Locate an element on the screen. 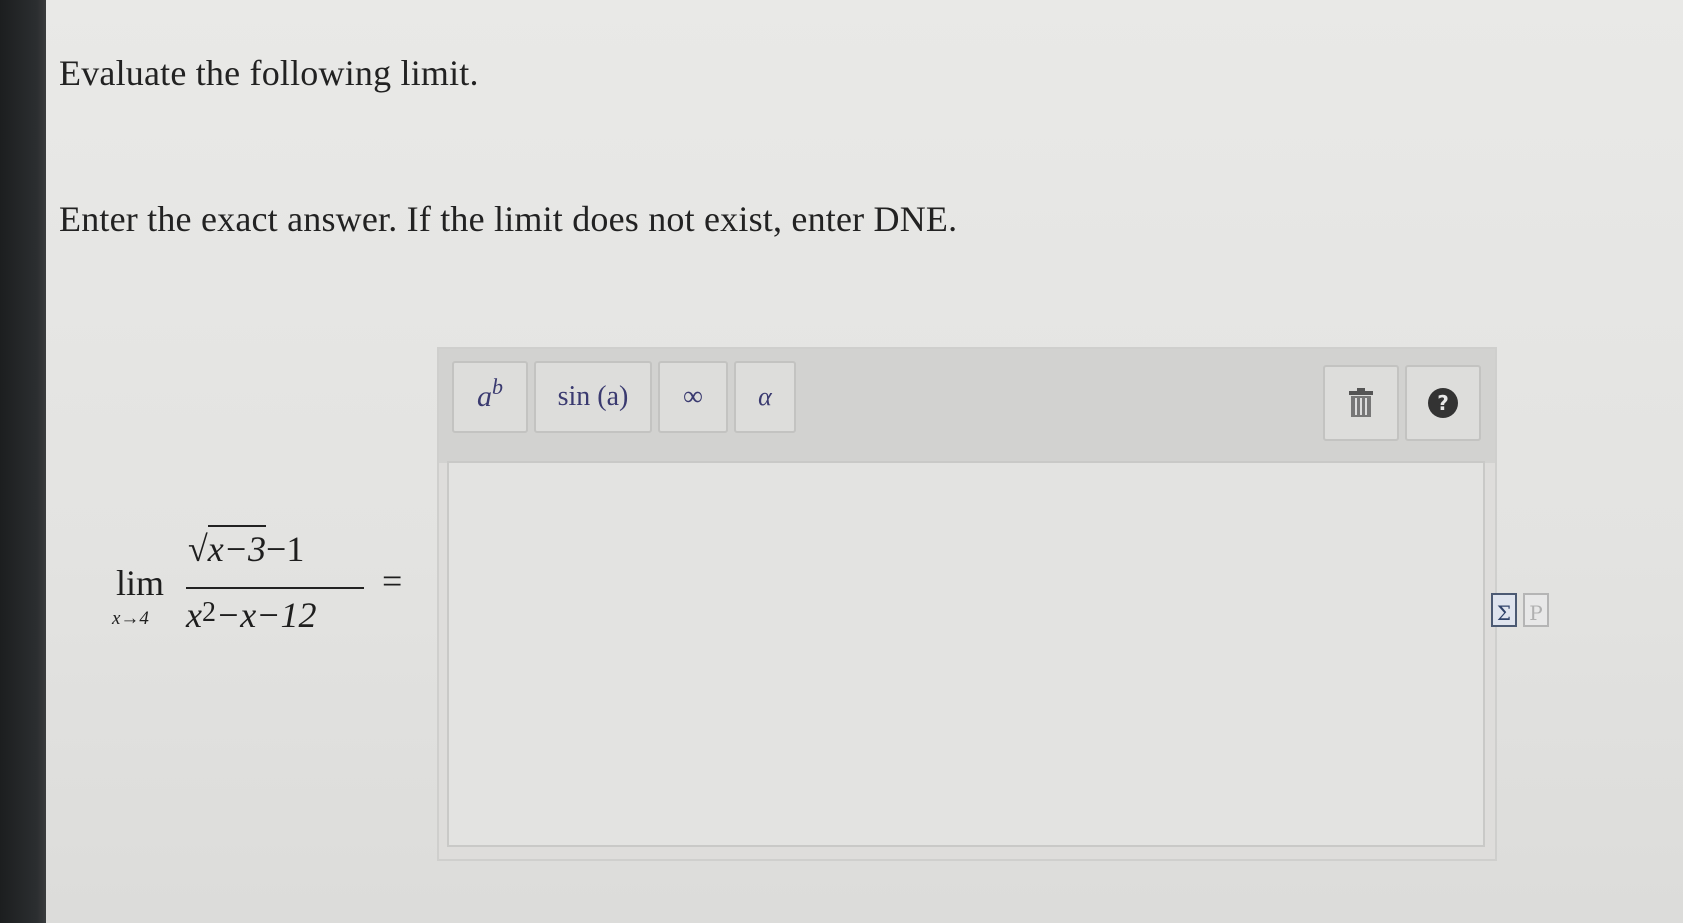  sqrt-icon: √ is located at coordinates (198, 549).